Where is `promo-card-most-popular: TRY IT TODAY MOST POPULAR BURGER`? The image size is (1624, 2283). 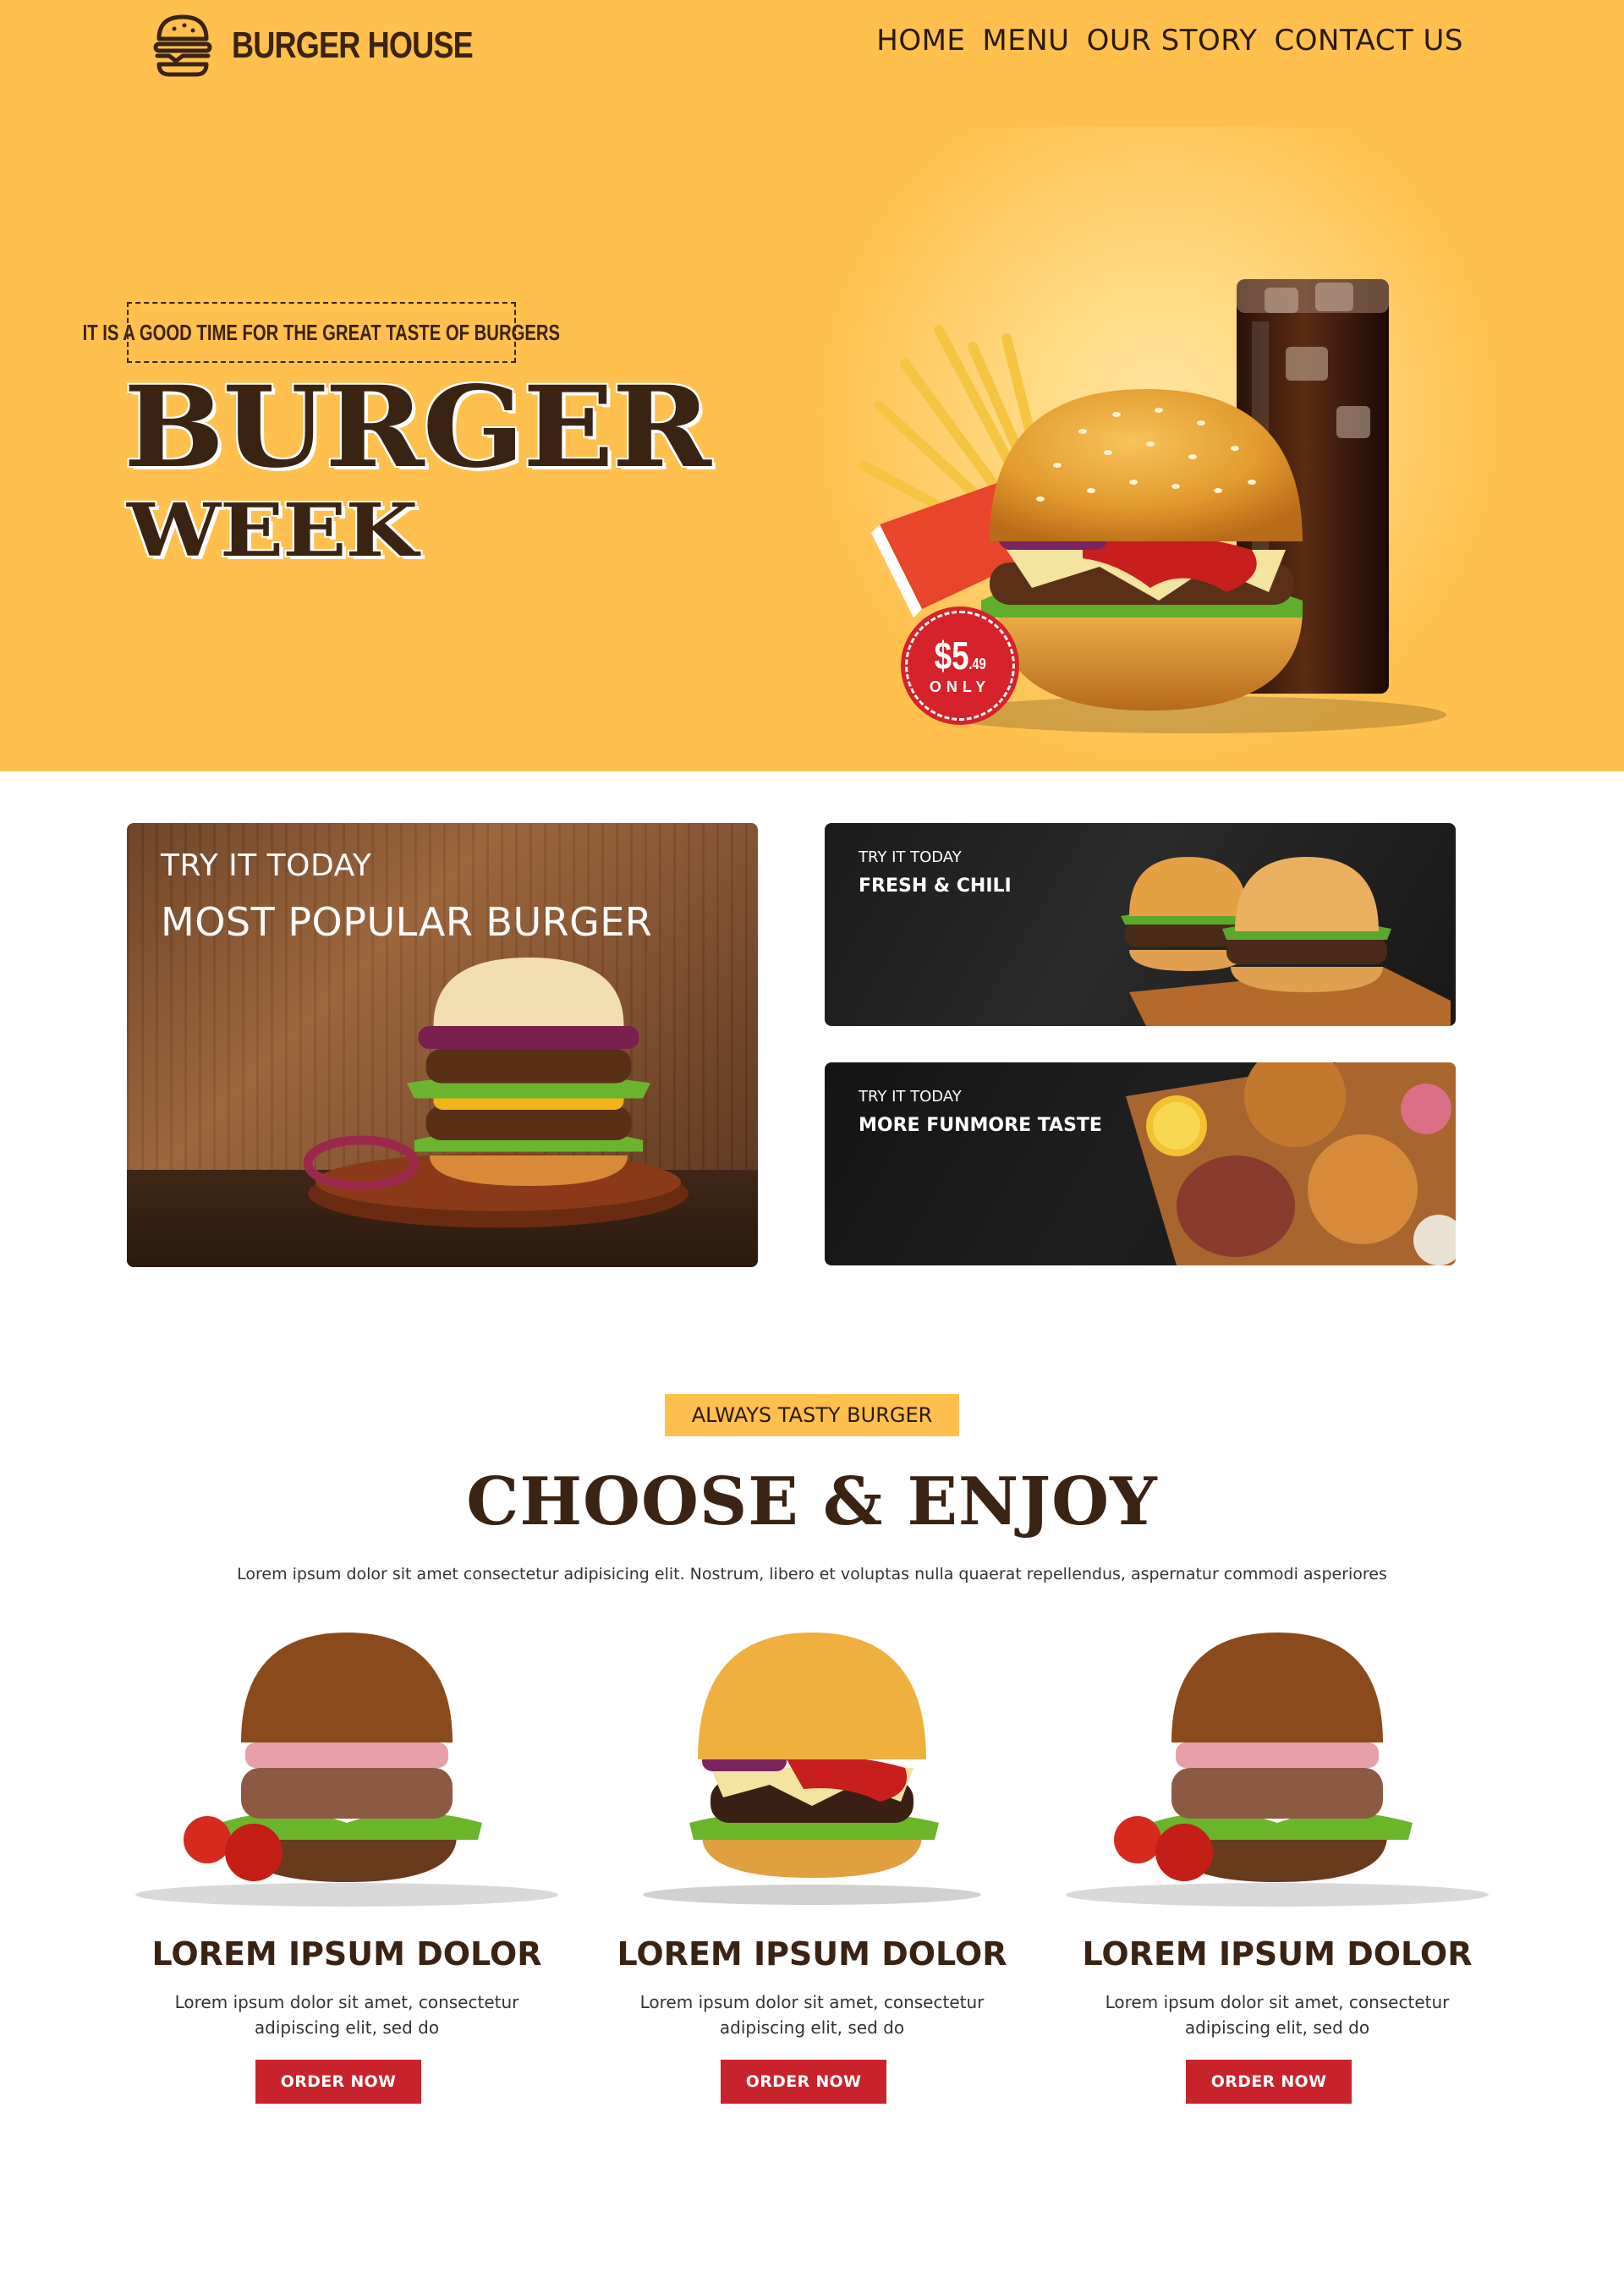 promo-card-most-popular: TRY IT TODAY MOST POPULAR BURGER is located at coordinates (443, 1045).